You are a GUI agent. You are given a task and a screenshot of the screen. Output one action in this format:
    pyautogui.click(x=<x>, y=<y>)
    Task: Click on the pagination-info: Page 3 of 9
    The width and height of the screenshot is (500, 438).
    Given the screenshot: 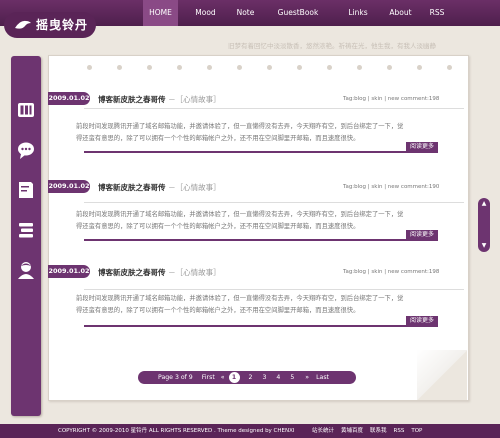 What is the action you would take?
    pyautogui.click(x=175, y=377)
    